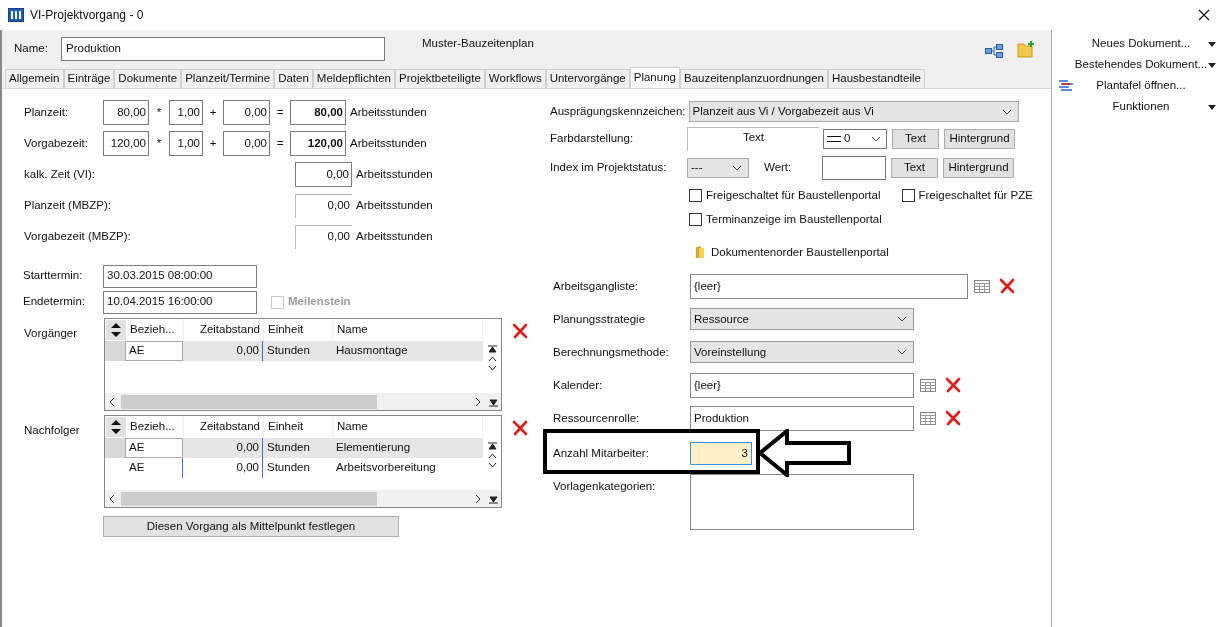 The height and width of the screenshot is (627, 1222). Describe the element at coordinates (753, 138) in the screenshot. I see `color-preview: Text` at that location.